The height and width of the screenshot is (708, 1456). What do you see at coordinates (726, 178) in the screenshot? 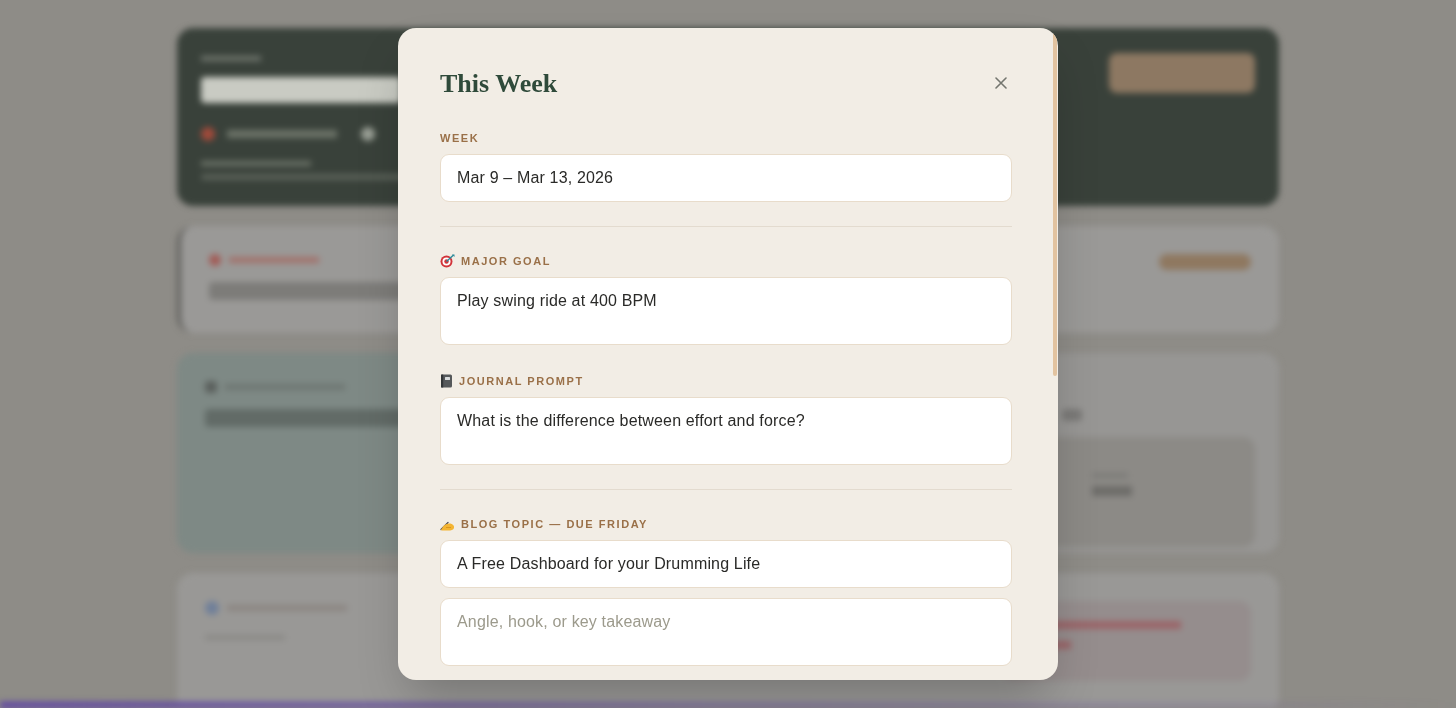
I see `input-field: Mar 9 – Mar 13, 2026` at bounding box center [726, 178].